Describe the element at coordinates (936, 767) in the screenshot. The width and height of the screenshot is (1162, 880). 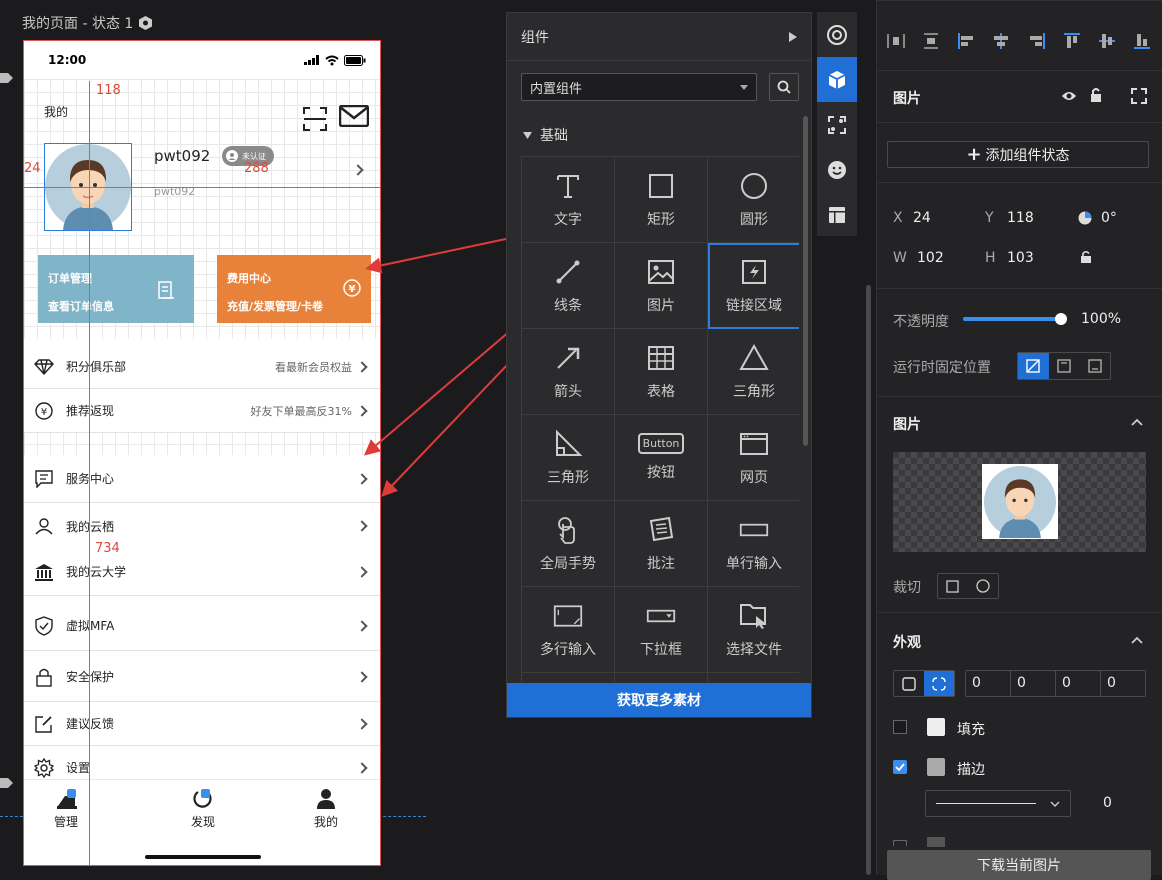
I see `stroke-color-swatch` at that location.